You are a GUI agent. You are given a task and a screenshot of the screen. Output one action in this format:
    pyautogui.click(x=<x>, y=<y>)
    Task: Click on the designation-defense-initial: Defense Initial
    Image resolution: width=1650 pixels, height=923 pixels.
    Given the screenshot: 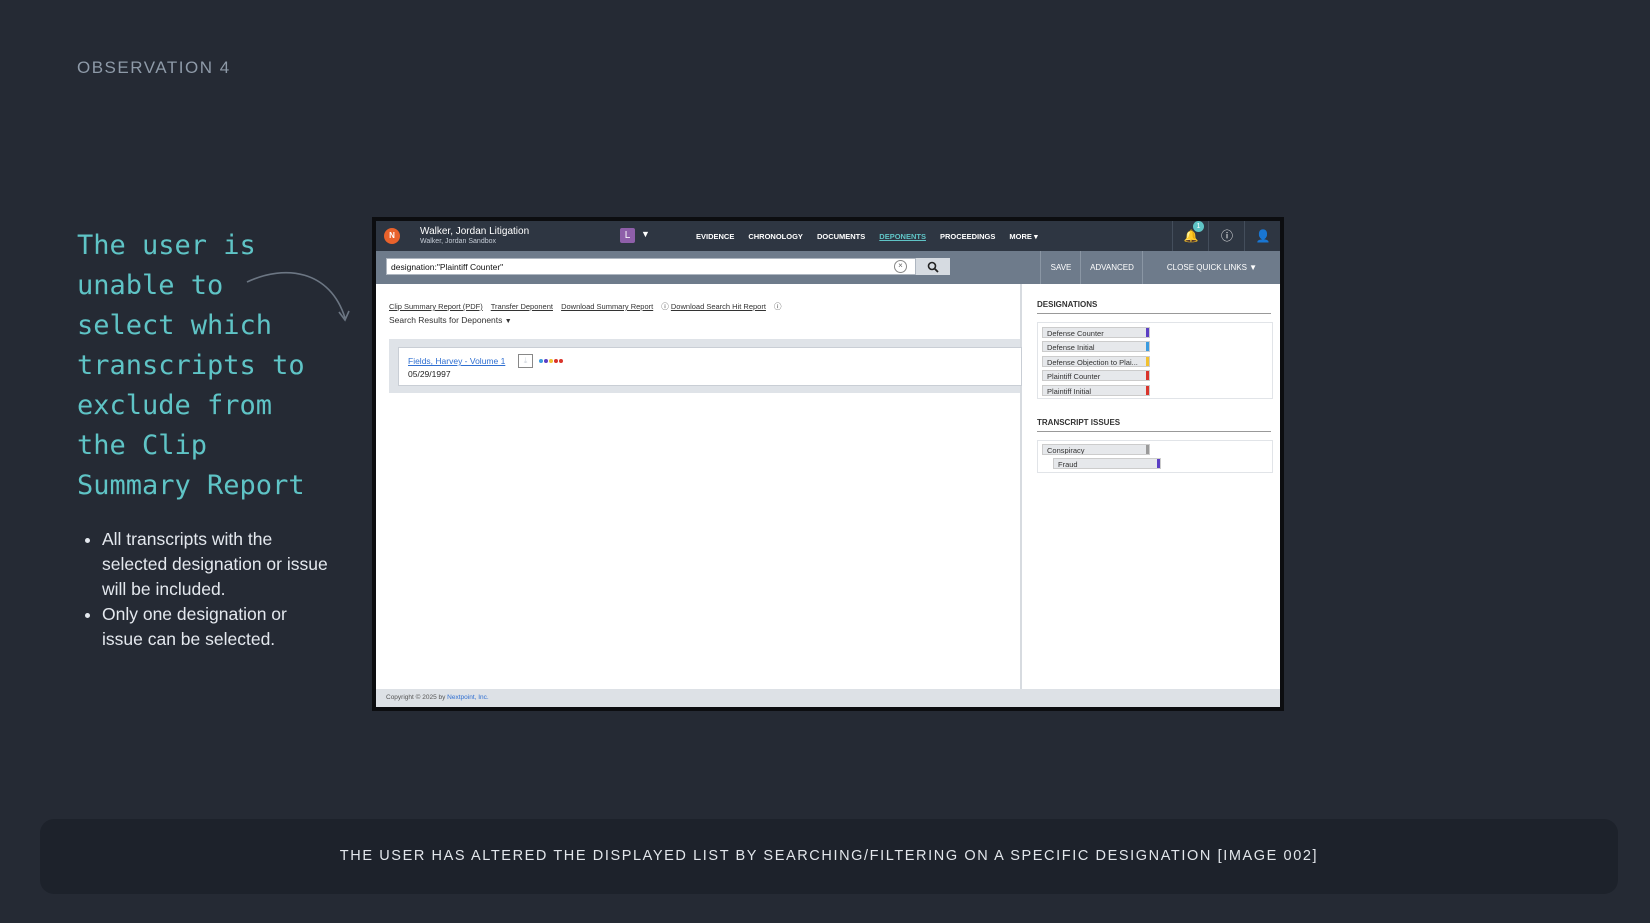 What is the action you would take?
    pyautogui.click(x=1096, y=346)
    